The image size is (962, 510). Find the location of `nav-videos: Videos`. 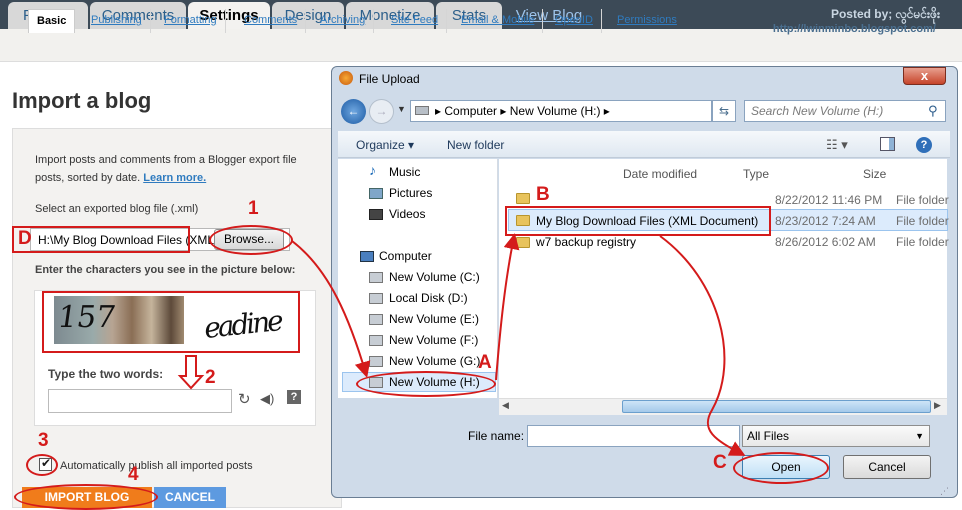

nav-videos: Videos is located at coordinates (407, 214).